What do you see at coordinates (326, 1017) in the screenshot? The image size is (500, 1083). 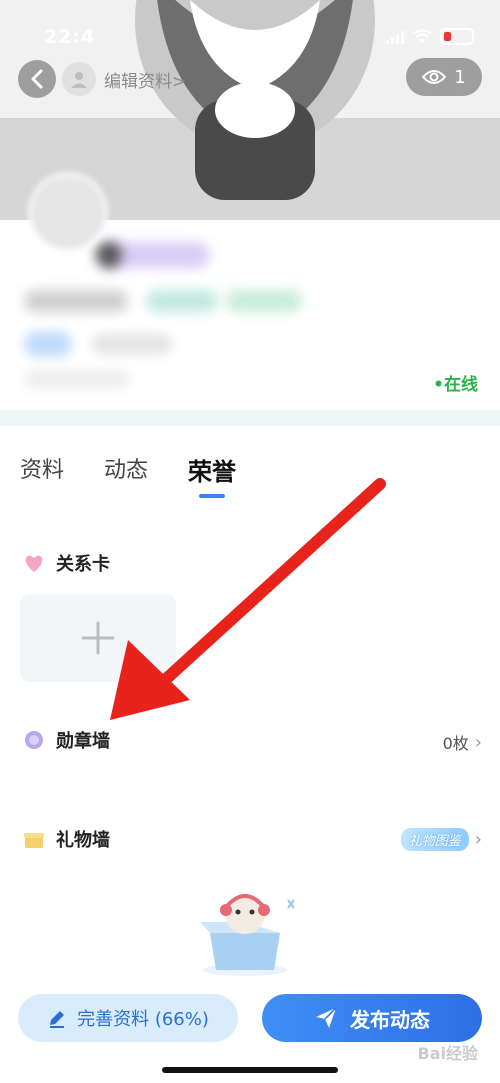 I see `send-icon` at bounding box center [326, 1017].